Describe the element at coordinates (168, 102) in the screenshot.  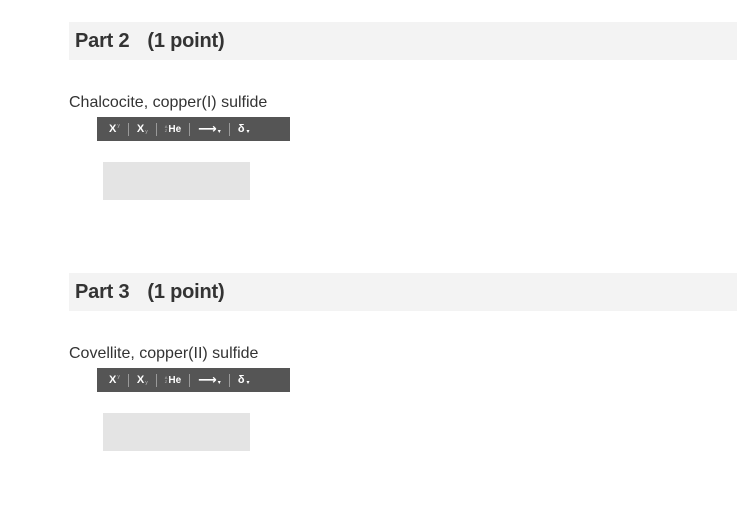
I see `part-2-question: Chalcocite, copper(I) sulfide` at that location.